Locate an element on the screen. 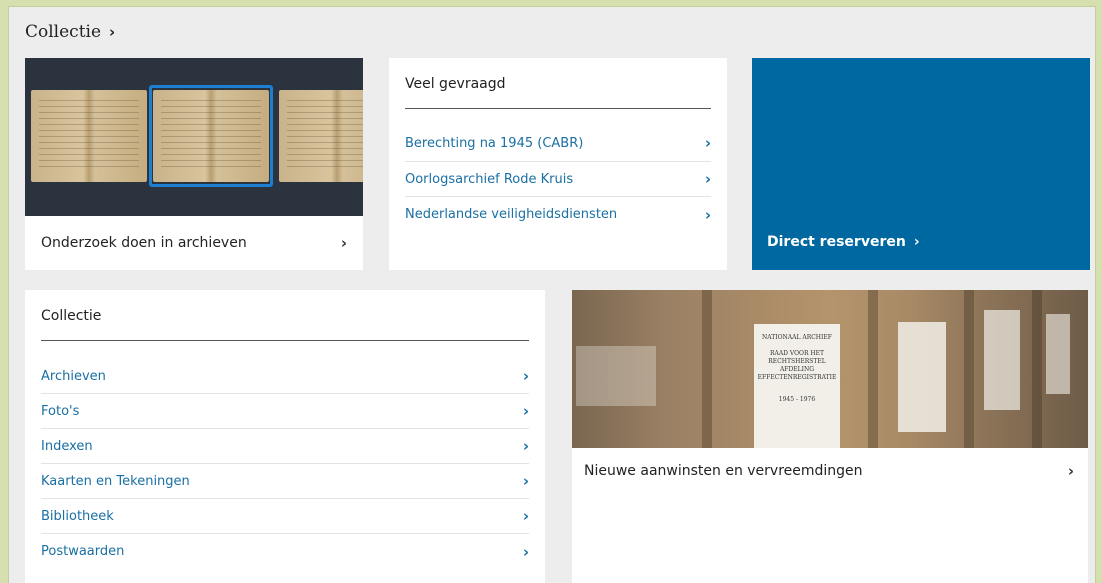  archive-books-image is located at coordinates (194, 137).